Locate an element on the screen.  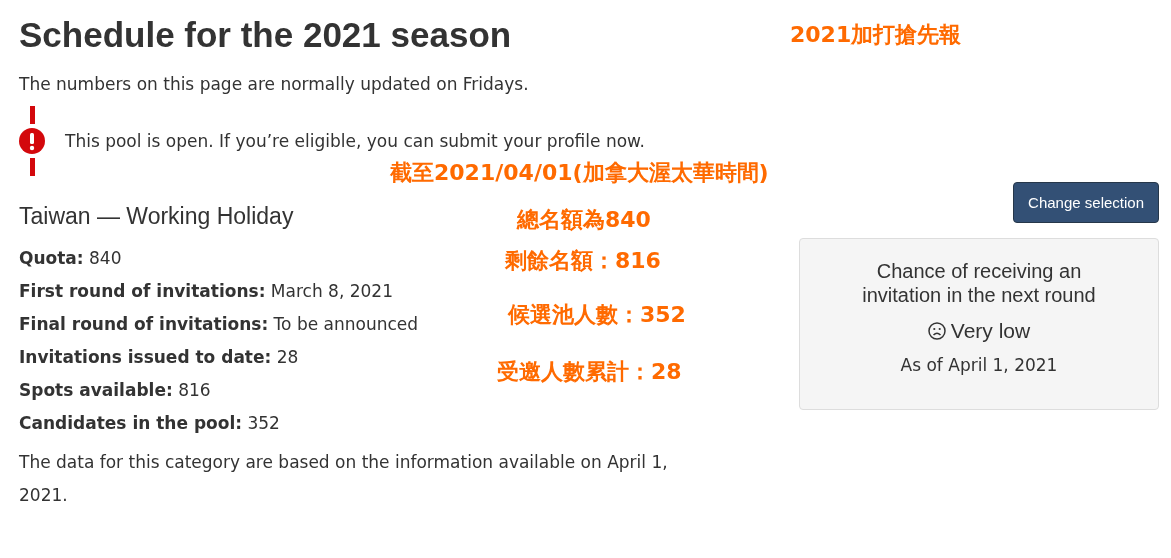
annotation-text: 受邀人數累計：28 is located at coordinates (589, 372).